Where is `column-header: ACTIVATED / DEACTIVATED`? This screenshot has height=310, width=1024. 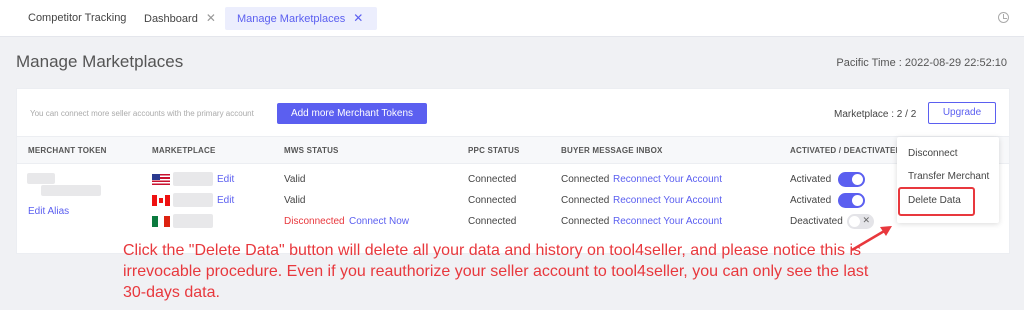 column-header: ACTIVATED / DEACTIVATED is located at coordinates (846, 150).